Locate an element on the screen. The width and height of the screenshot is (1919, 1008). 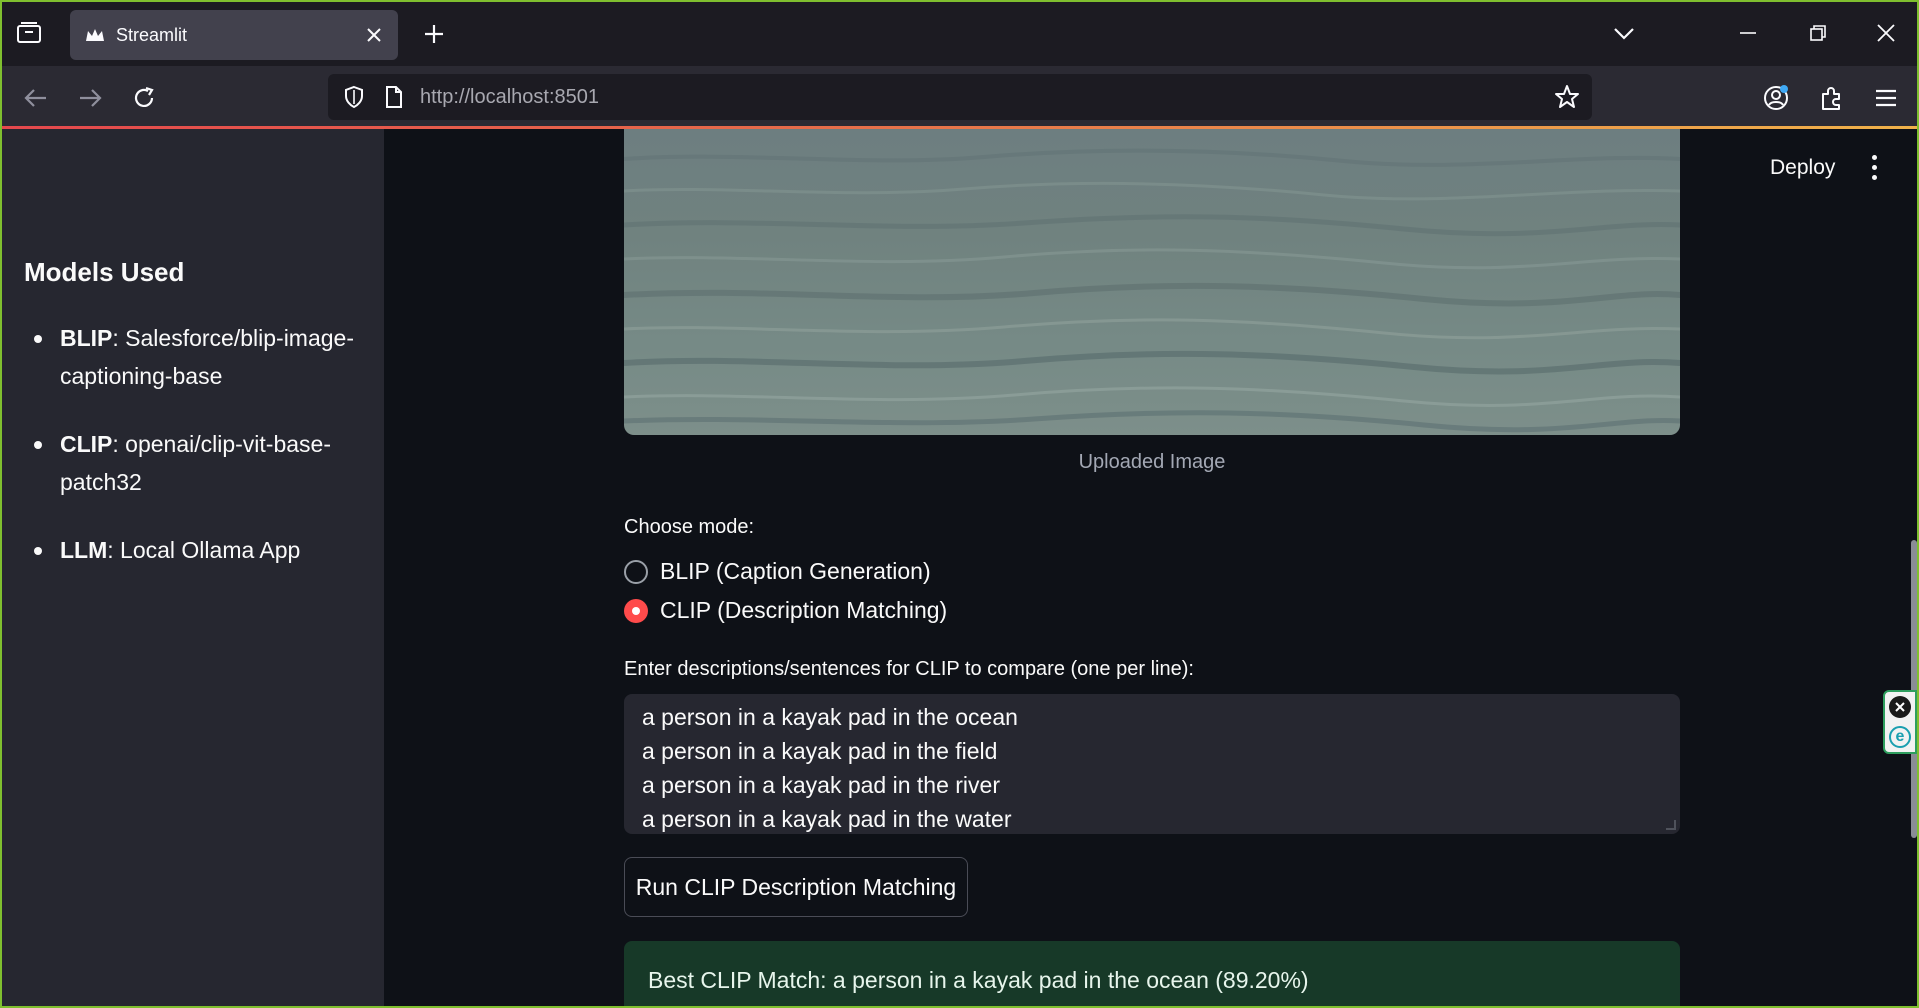
textarea-line: a person in a kayak pad in the river is located at coordinates (821, 785).